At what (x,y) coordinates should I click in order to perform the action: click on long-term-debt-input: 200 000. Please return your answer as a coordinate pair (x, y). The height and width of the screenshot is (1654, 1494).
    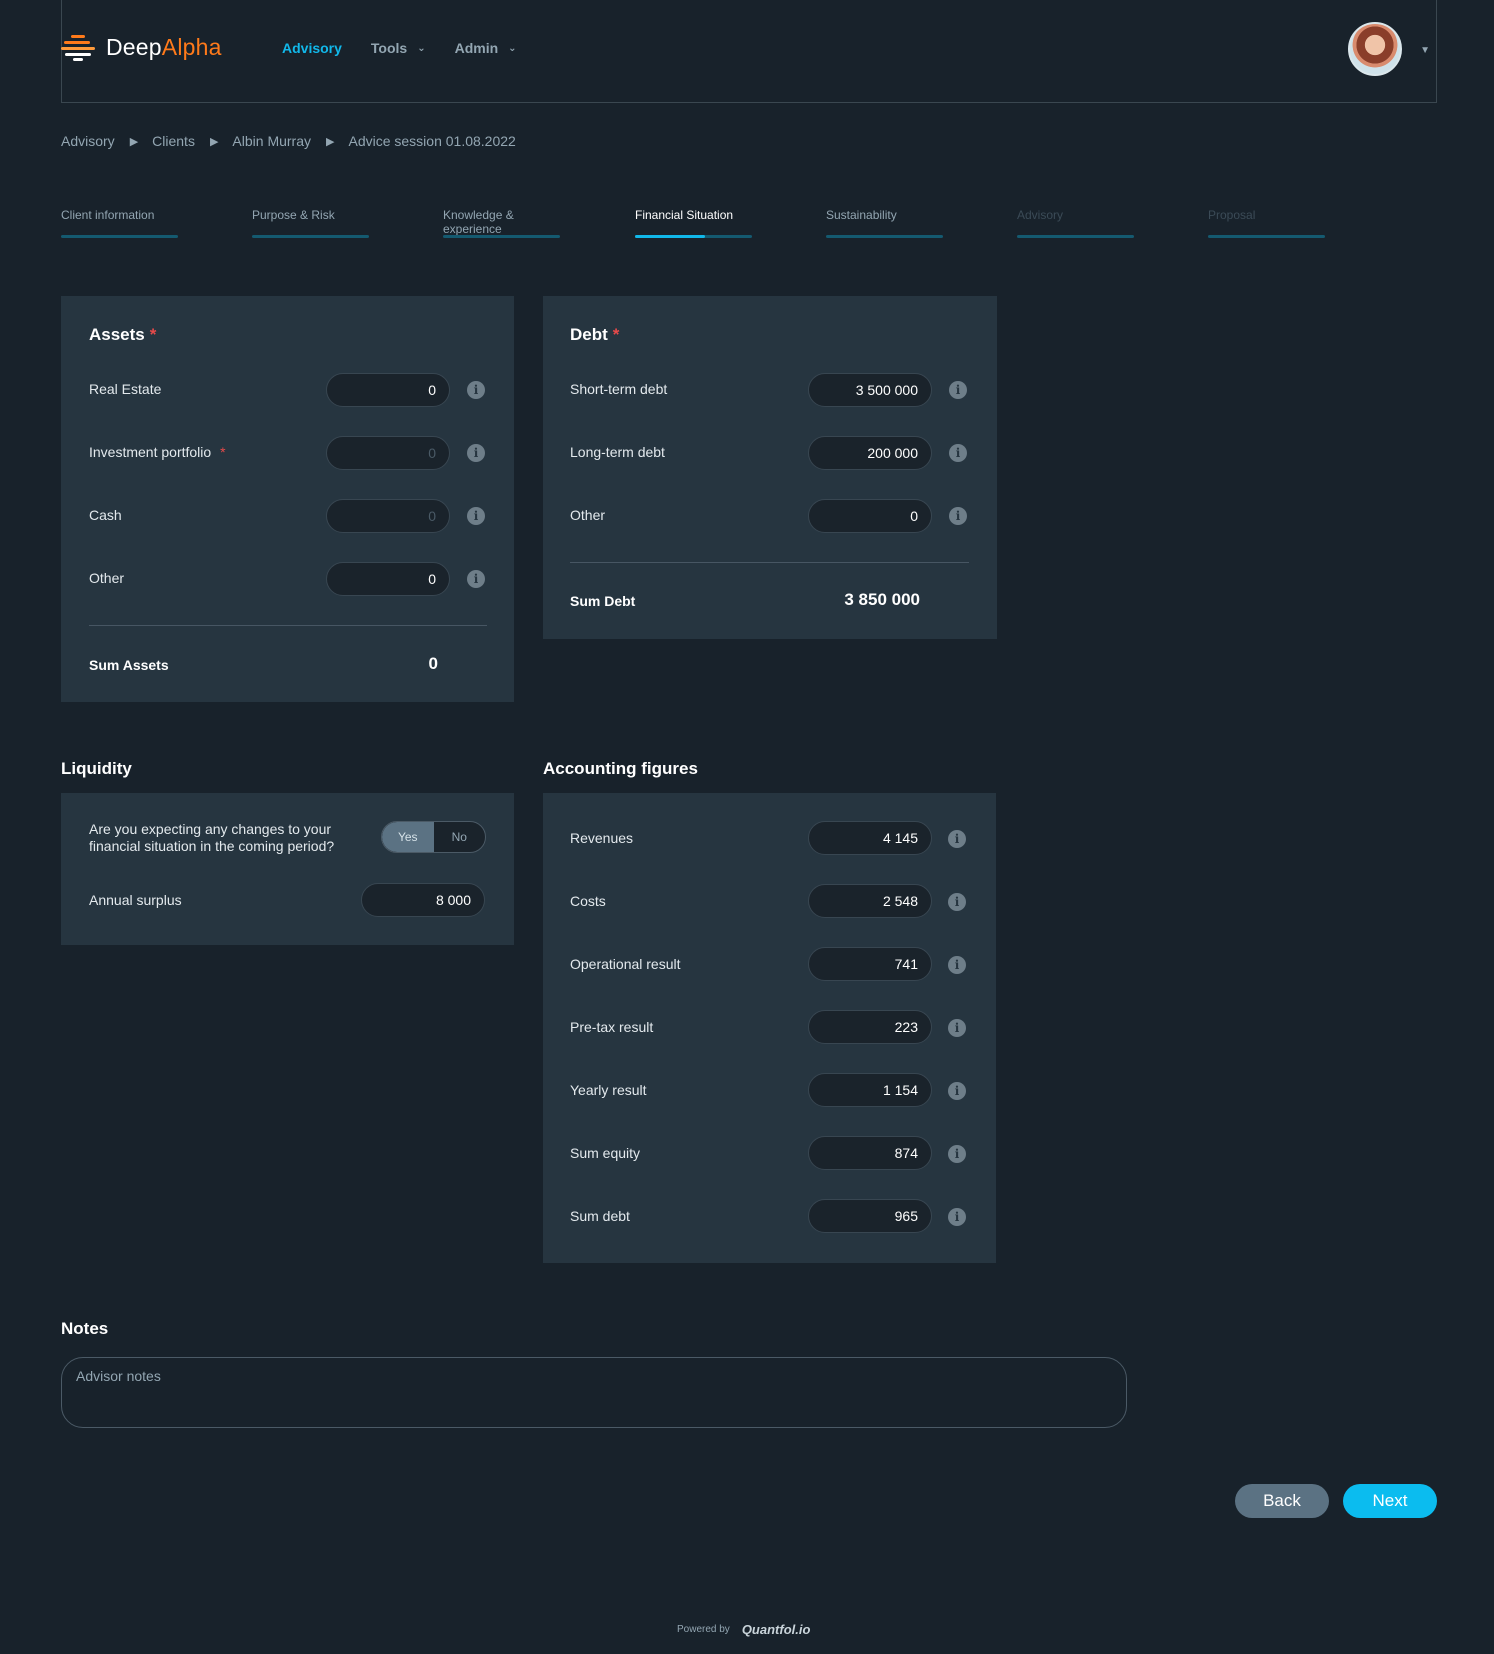
    Looking at the image, I should click on (870, 453).